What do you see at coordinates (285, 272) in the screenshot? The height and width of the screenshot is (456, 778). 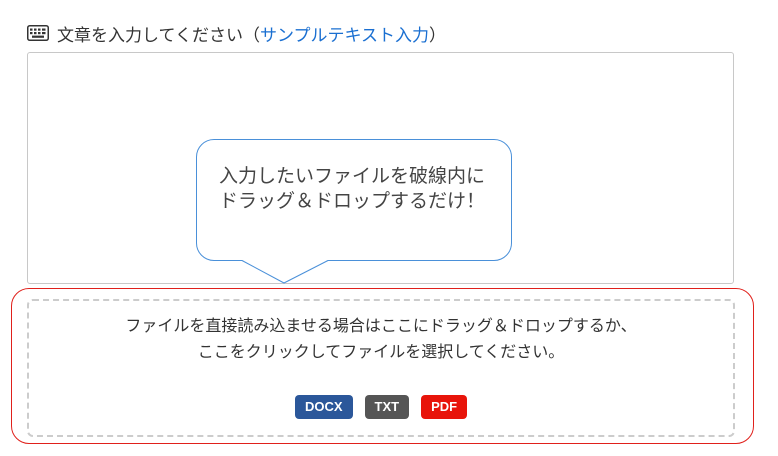 I see `tooltip-tail` at bounding box center [285, 272].